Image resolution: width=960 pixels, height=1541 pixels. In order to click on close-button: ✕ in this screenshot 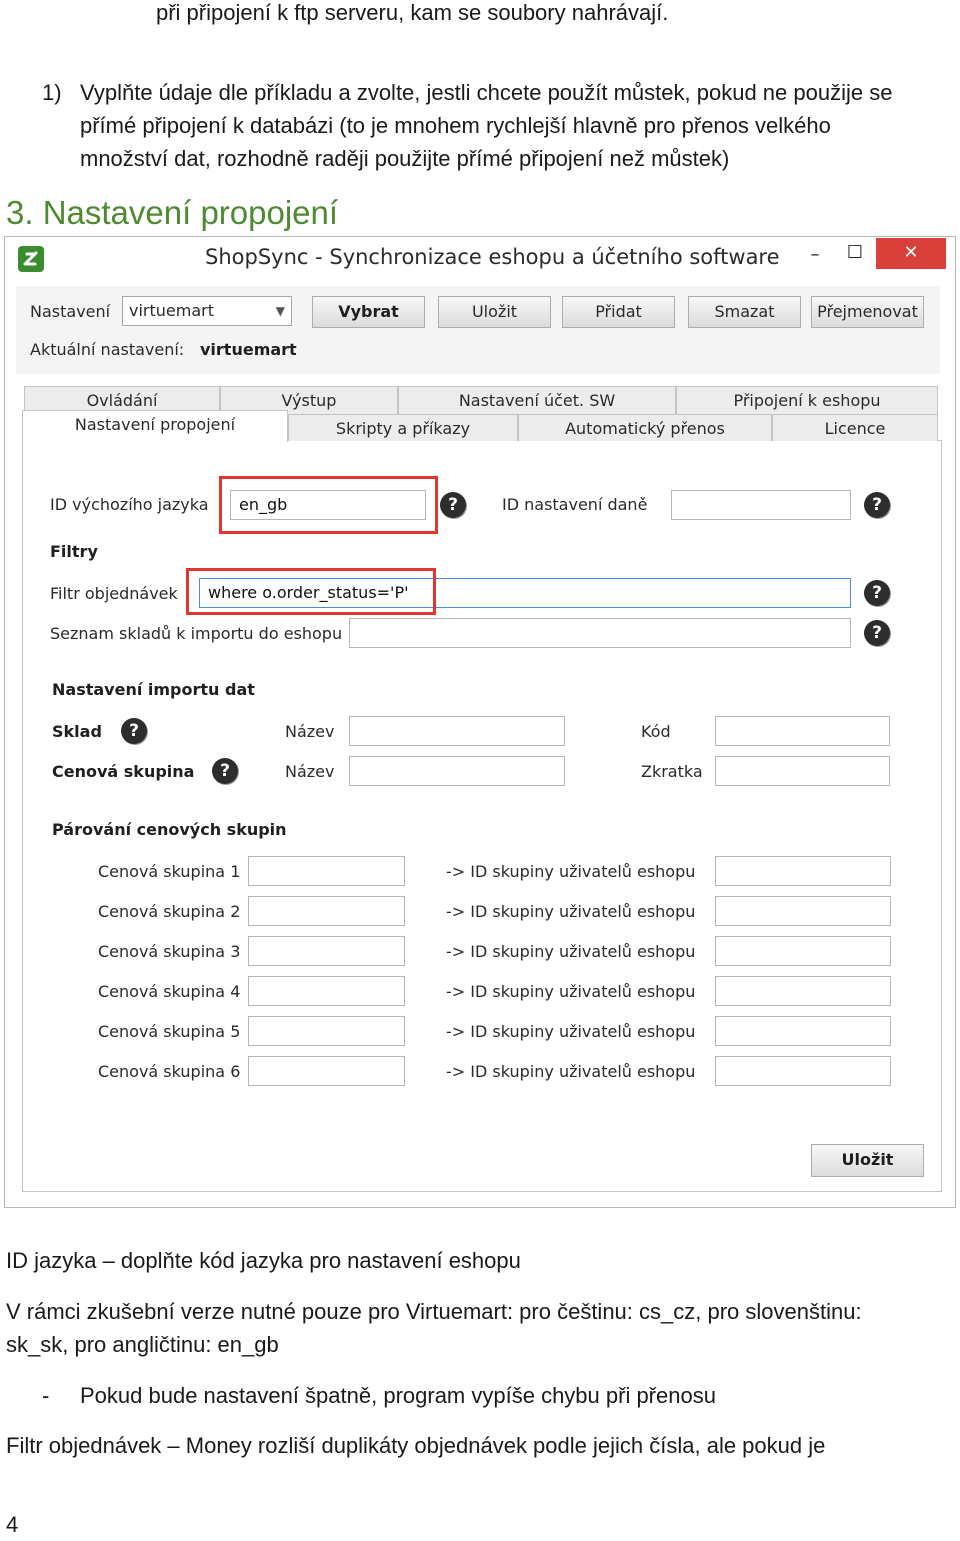, I will do `click(911, 253)`.